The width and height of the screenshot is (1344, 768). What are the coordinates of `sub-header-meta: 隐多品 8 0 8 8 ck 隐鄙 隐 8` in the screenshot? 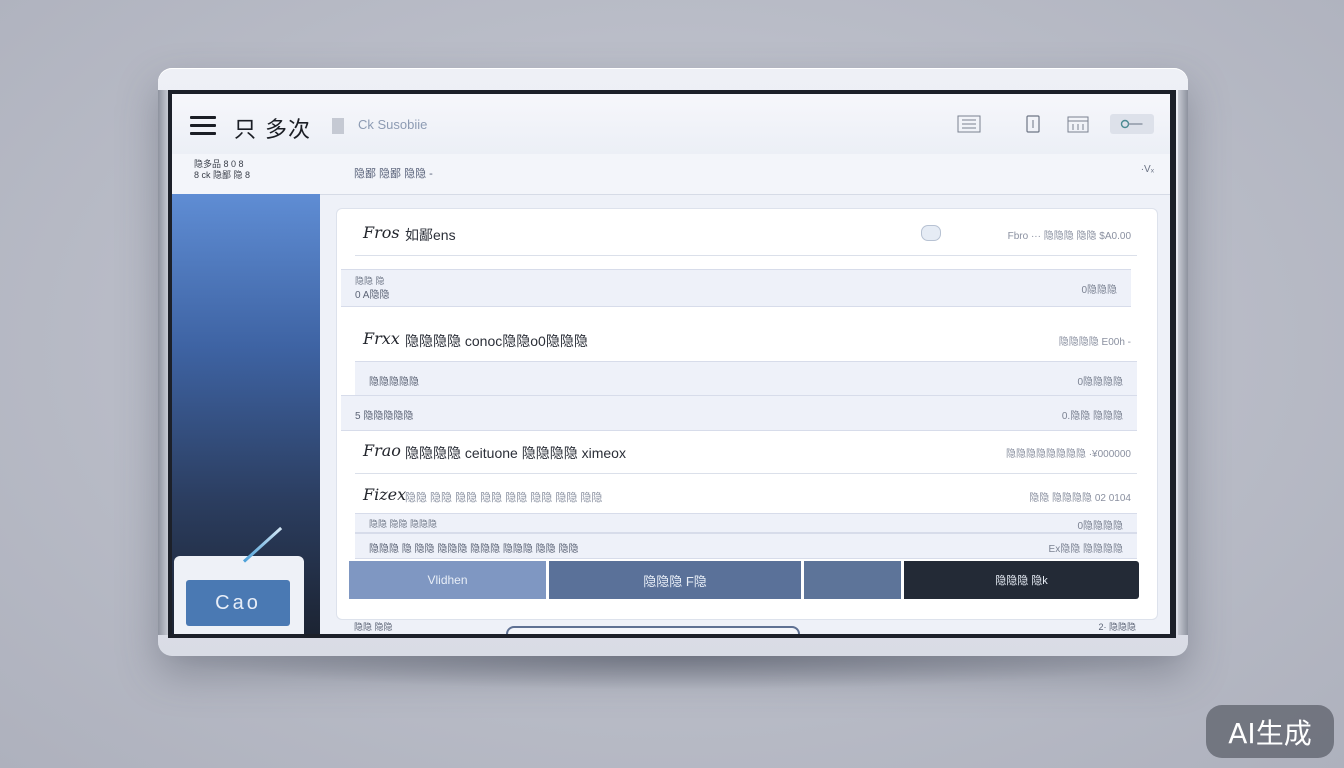 It's located at (222, 170).